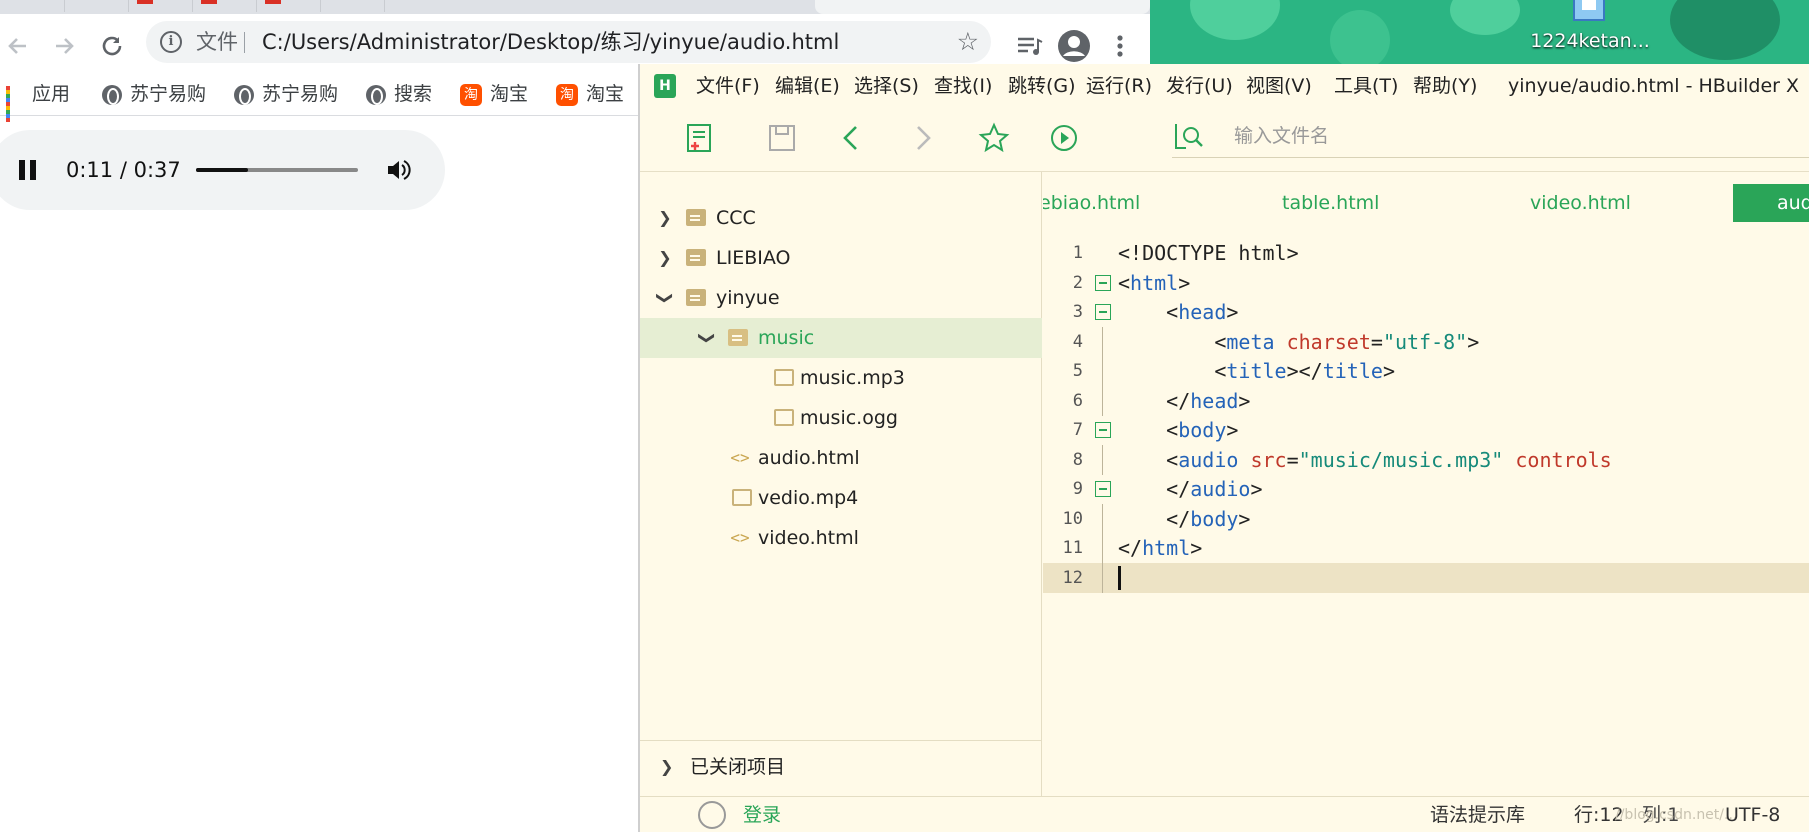  What do you see at coordinates (1188, 136) in the screenshot?
I see `file-search-icon` at bounding box center [1188, 136].